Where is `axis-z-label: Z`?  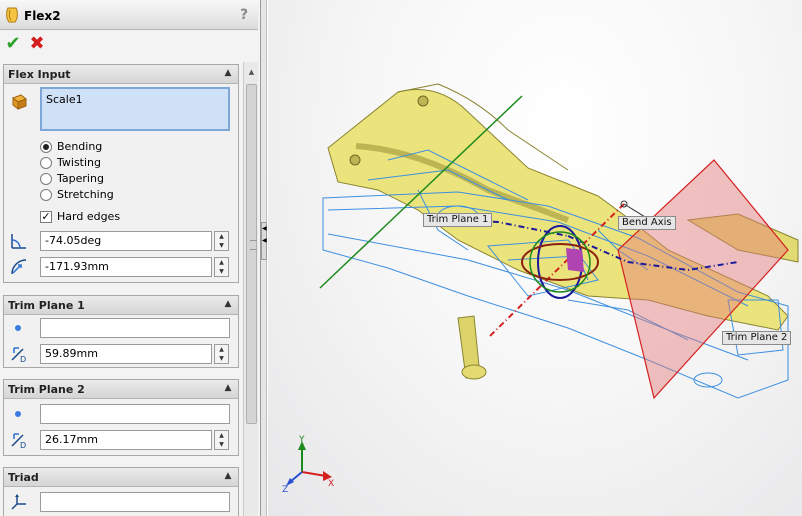
axis-z-label: Z is located at coordinates (285, 490).